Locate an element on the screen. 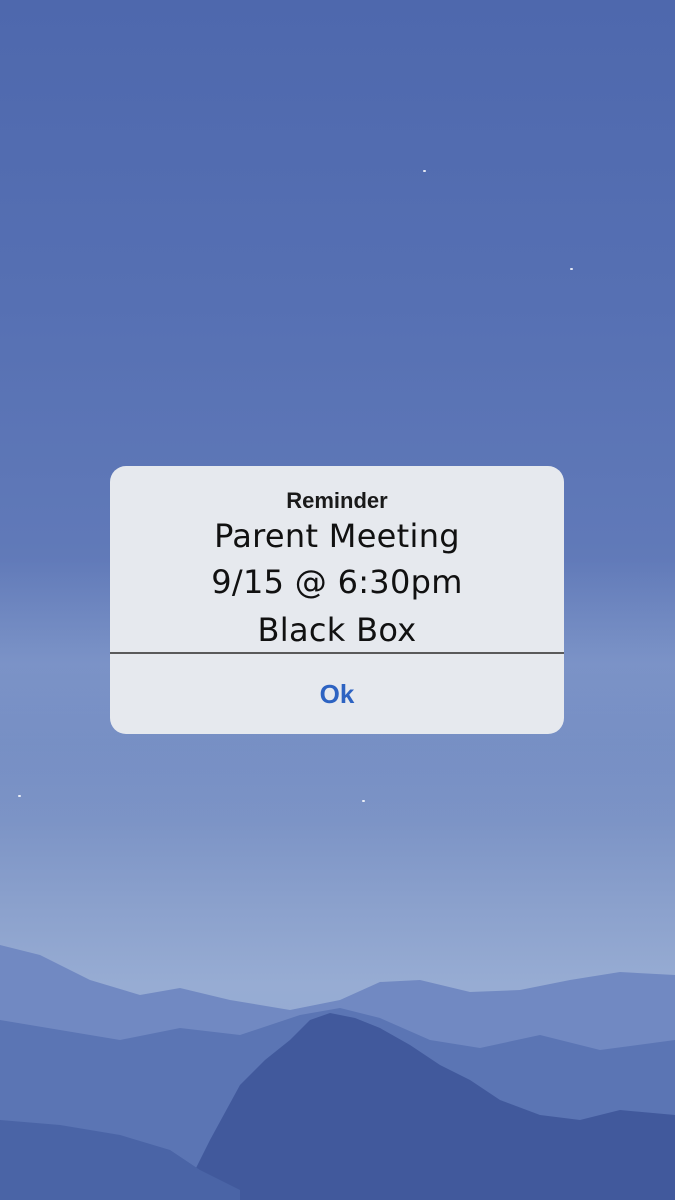 The width and height of the screenshot is (675, 1200). alert-title: Reminder is located at coordinates (337, 500).